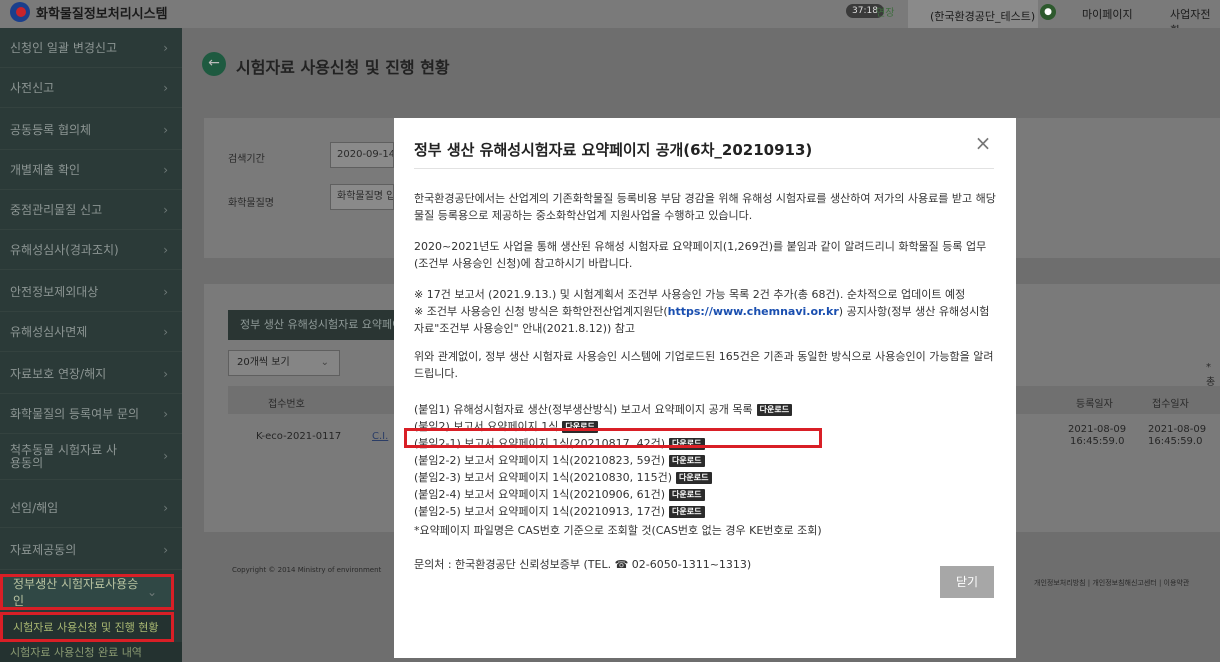 The image size is (1220, 662). Describe the element at coordinates (91, 48) in the screenshot. I see `sidebar-item-bulk-change: 신청인 일괄 변경신고 ›` at that location.